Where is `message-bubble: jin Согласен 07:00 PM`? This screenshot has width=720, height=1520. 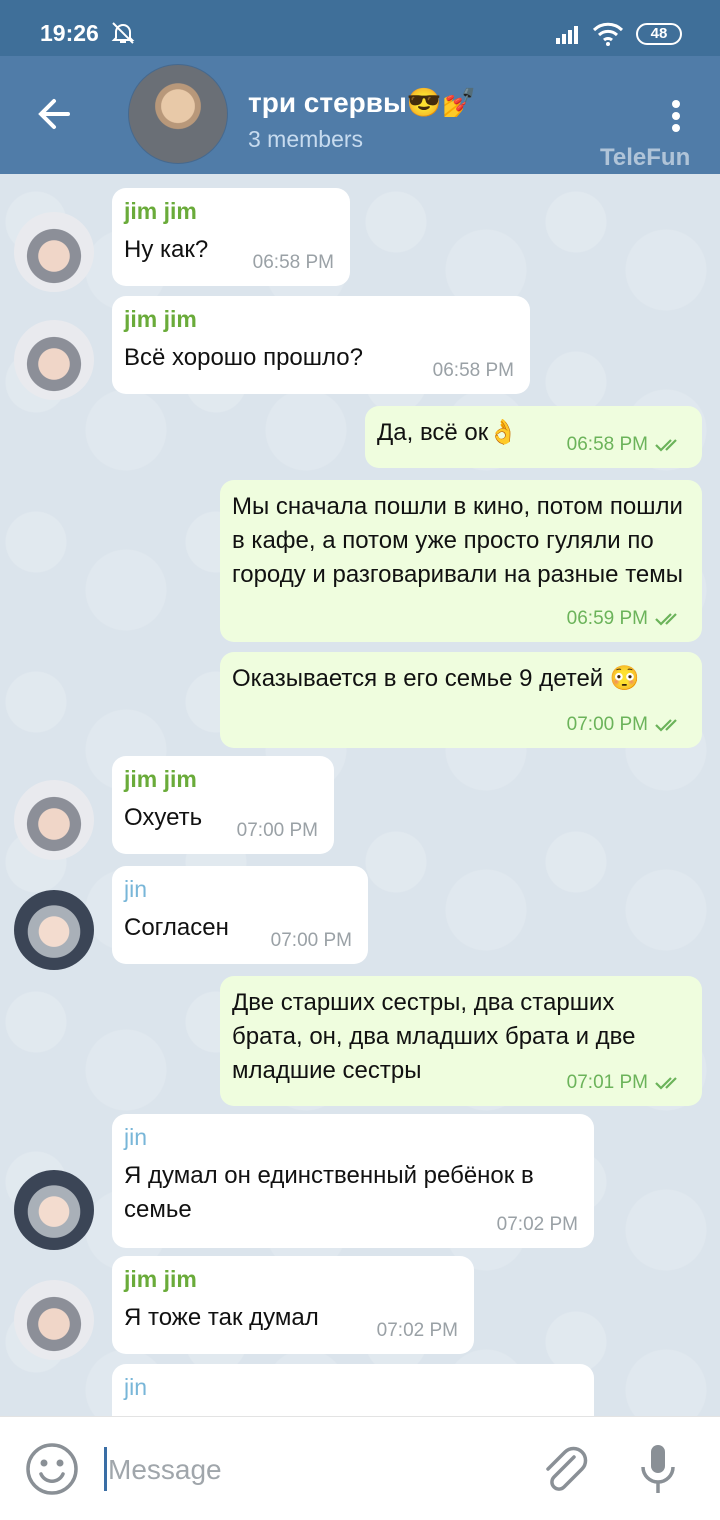 message-bubble: jin Согласен 07:00 PM is located at coordinates (240, 915).